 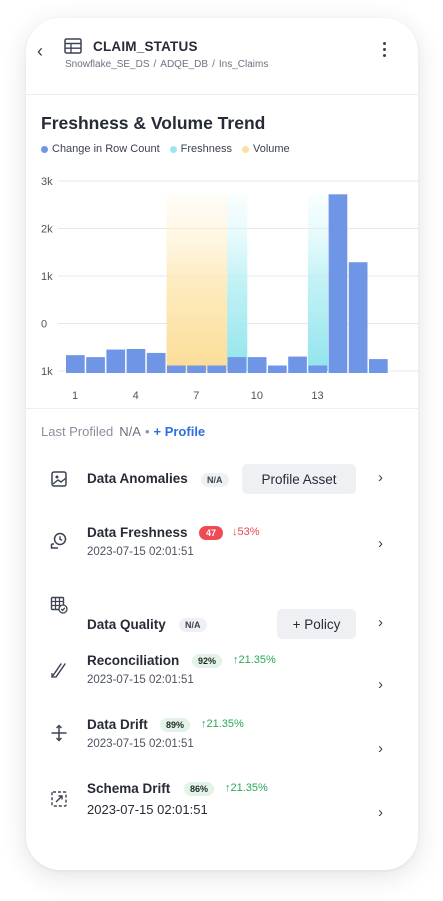 I want to click on legend-label: Change in Row Count, so click(x=106, y=149).